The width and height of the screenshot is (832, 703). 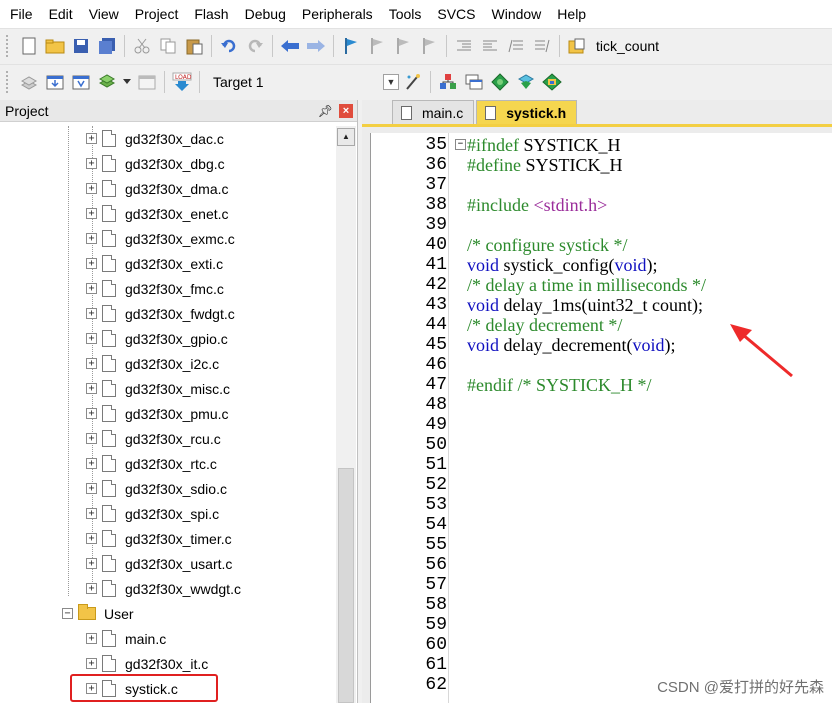 I want to click on tree-file-item: + gd32f30x_rcu.c, so click(x=153, y=438).